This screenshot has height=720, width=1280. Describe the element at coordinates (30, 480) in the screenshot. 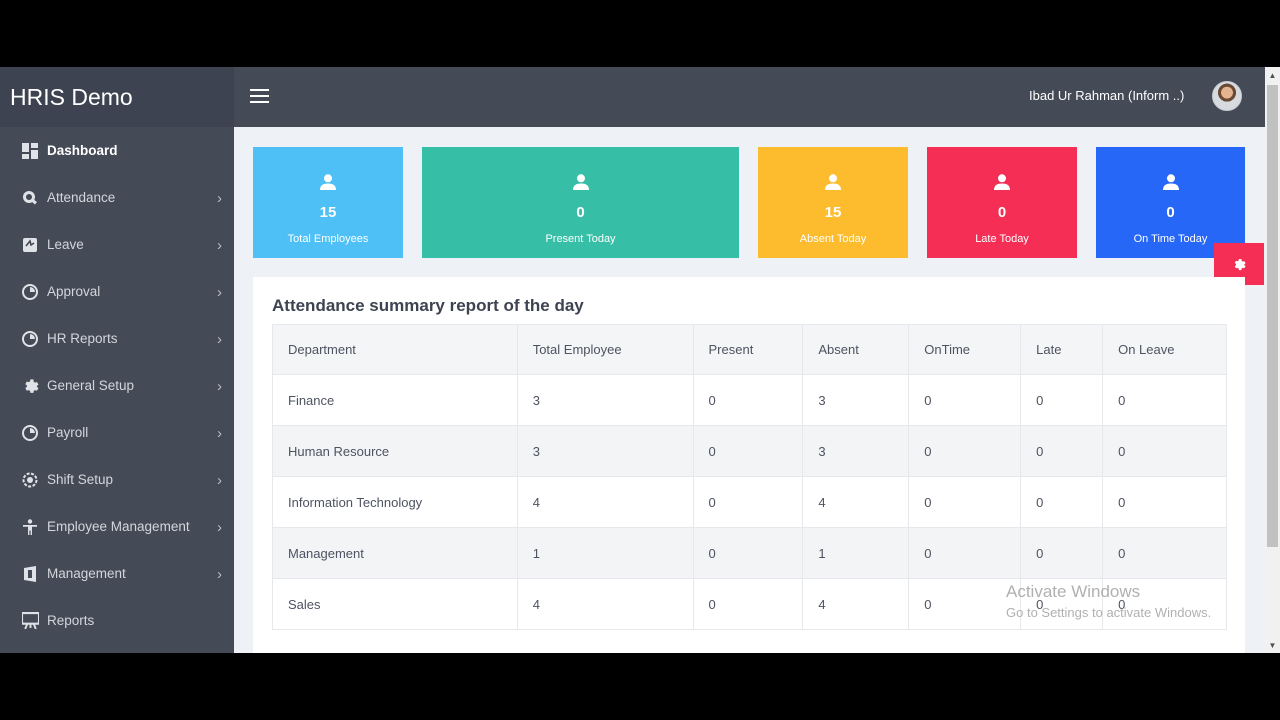

I see `shift-icon` at that location.